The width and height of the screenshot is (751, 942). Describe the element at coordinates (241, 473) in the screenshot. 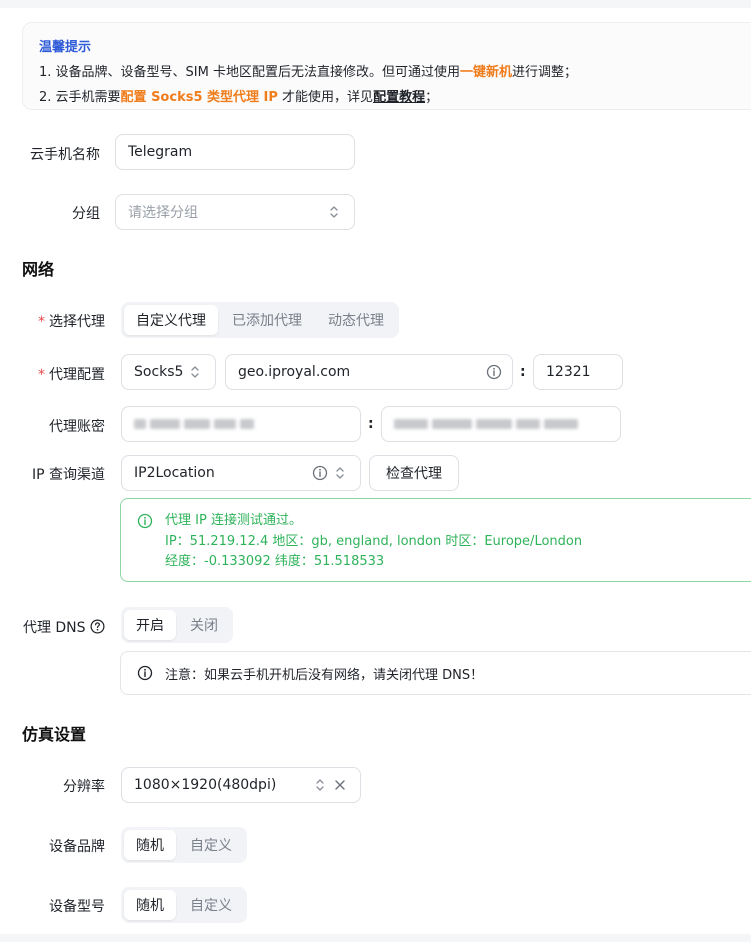

I see `ip-channel-select: IP2Location` at that location.